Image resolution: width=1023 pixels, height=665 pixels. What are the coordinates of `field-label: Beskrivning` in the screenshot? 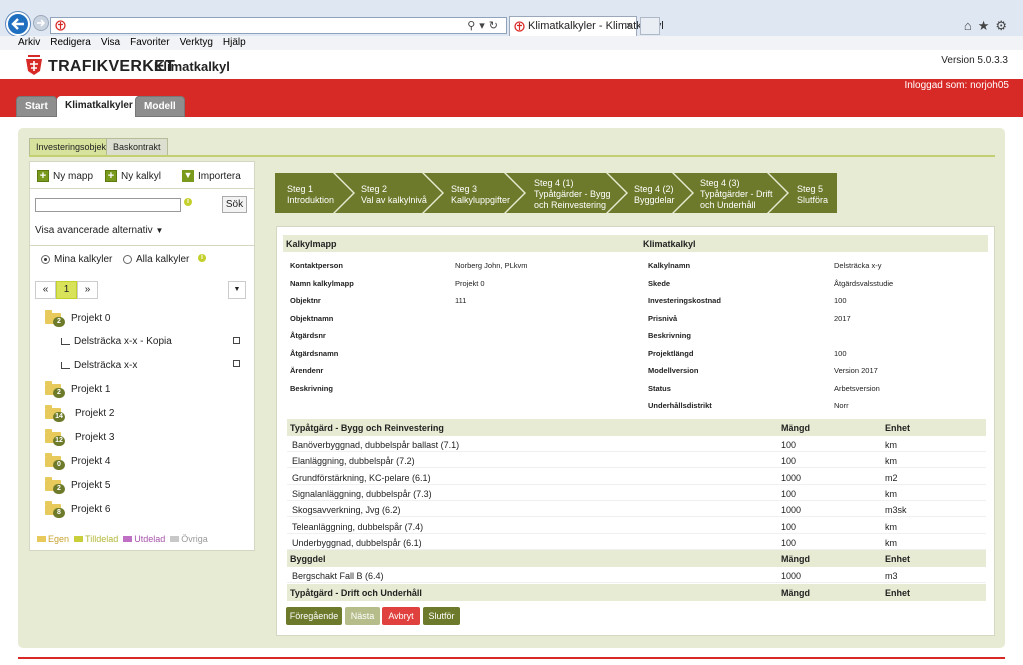 It's located at (311, 388).